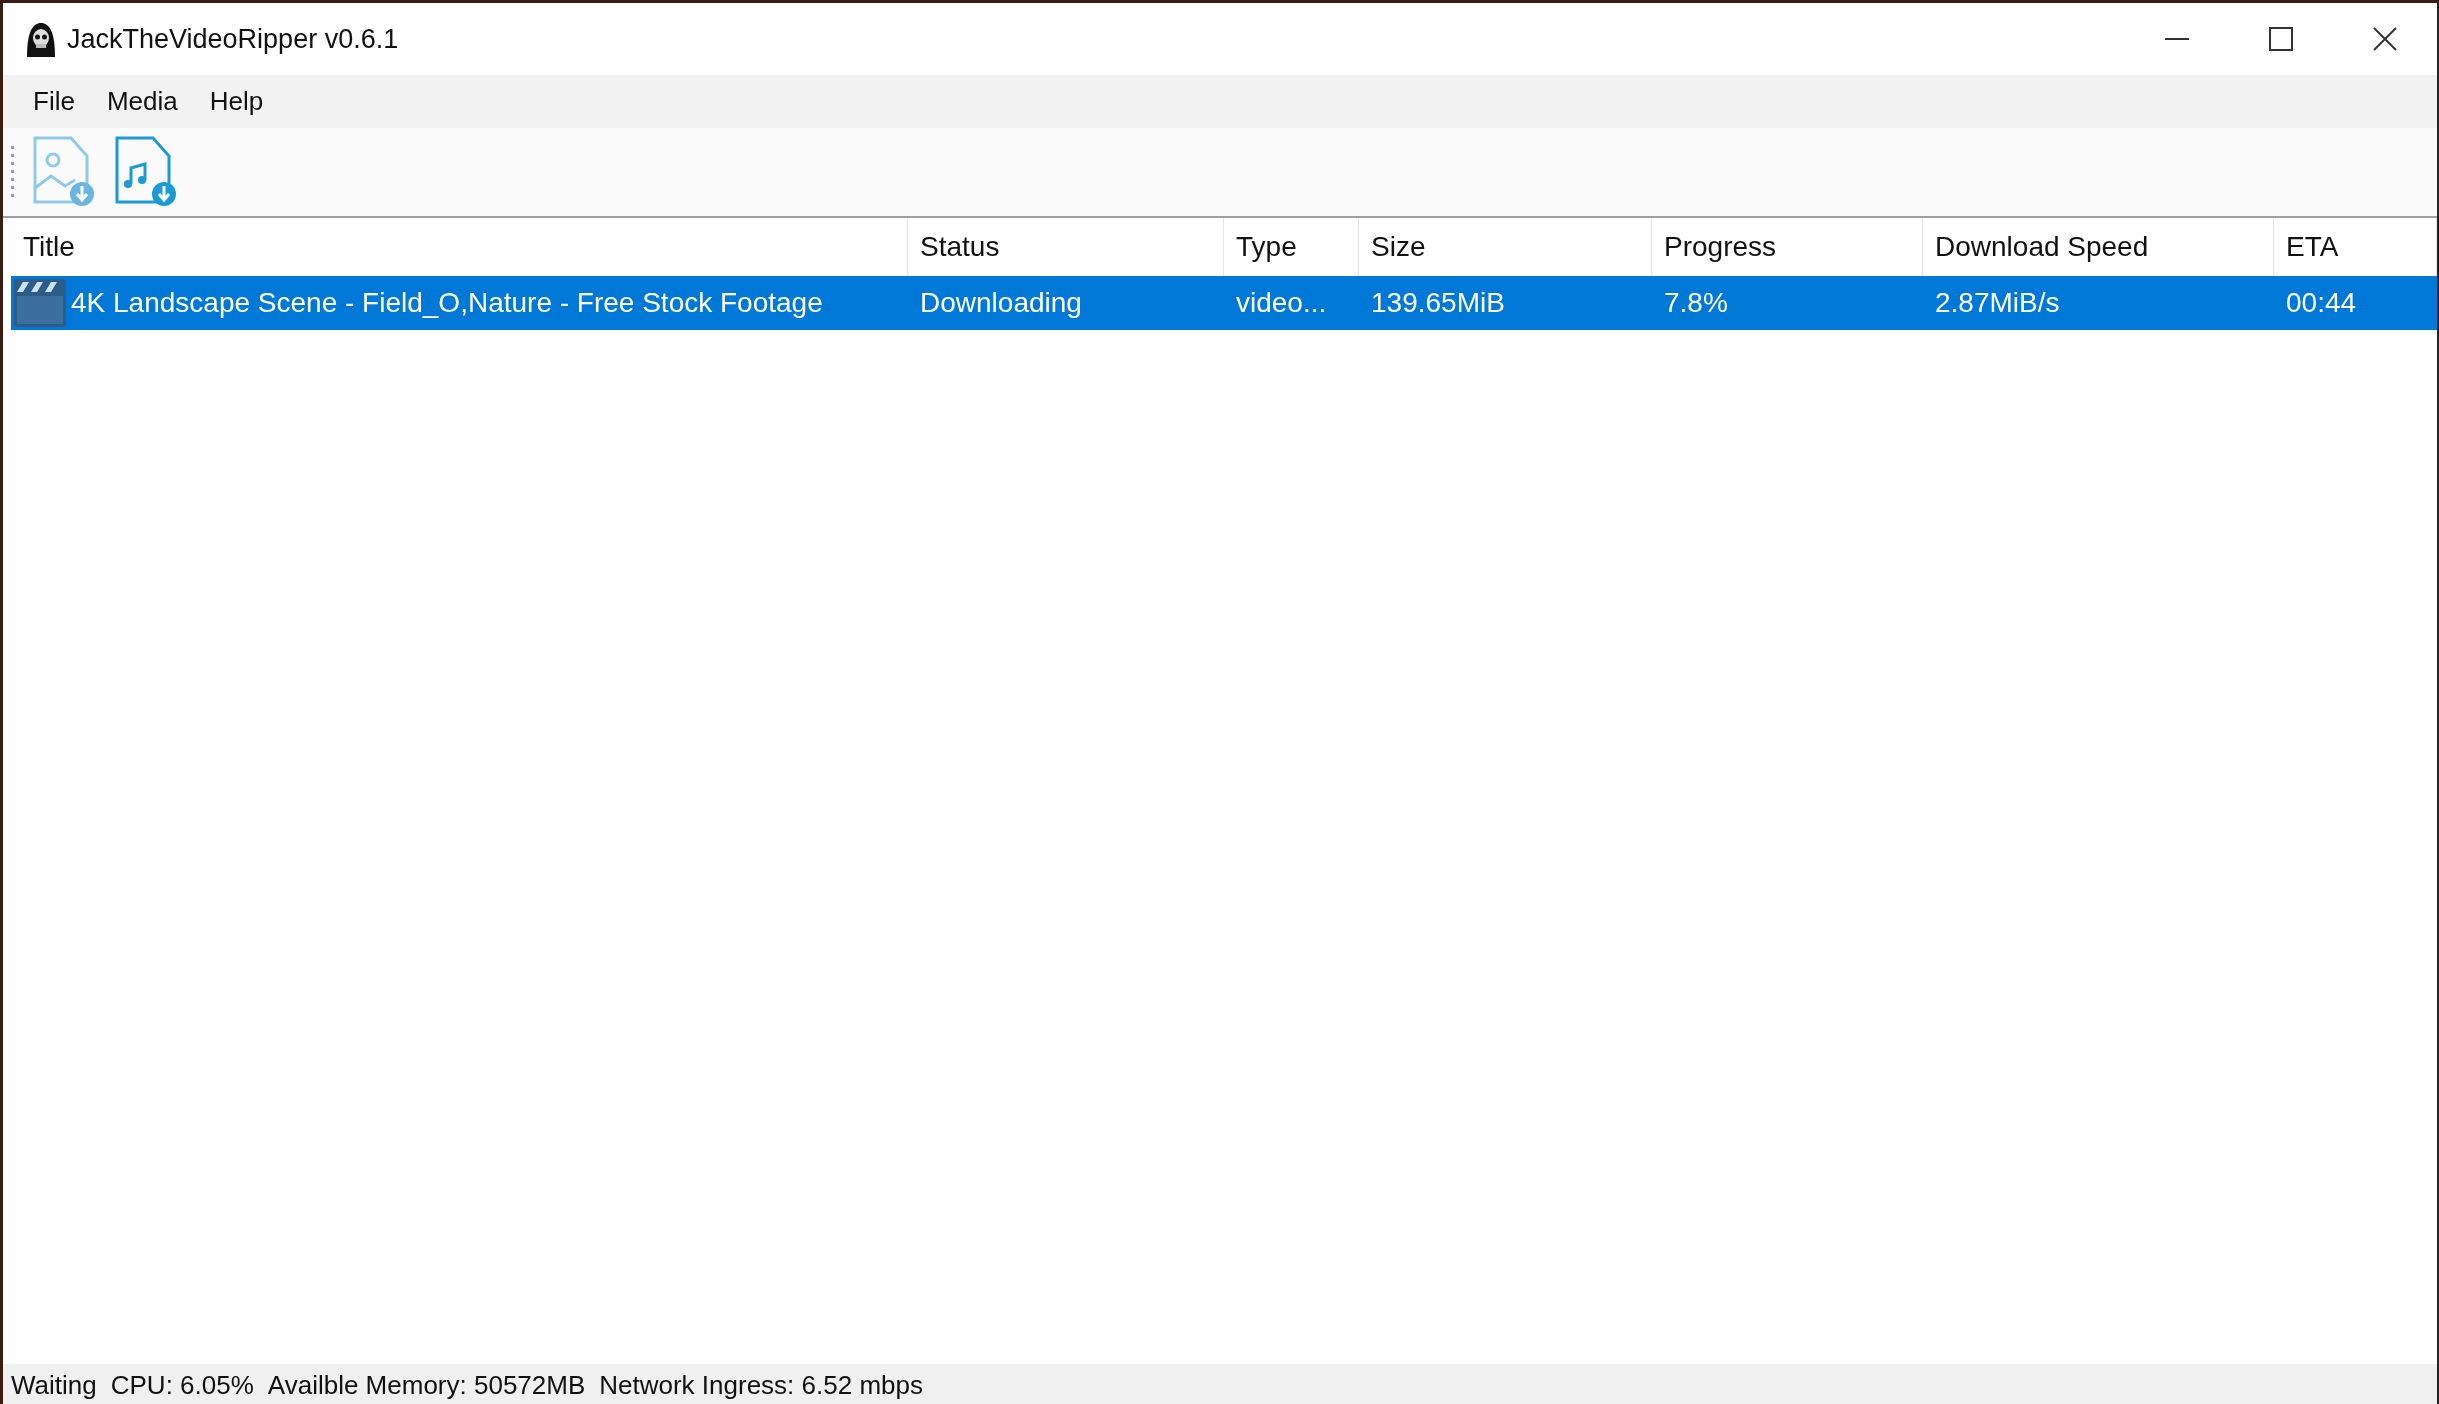 The height and width of the screenshot is (1404, 2439). I want to click on maximize-icon, so click(2281, 39).